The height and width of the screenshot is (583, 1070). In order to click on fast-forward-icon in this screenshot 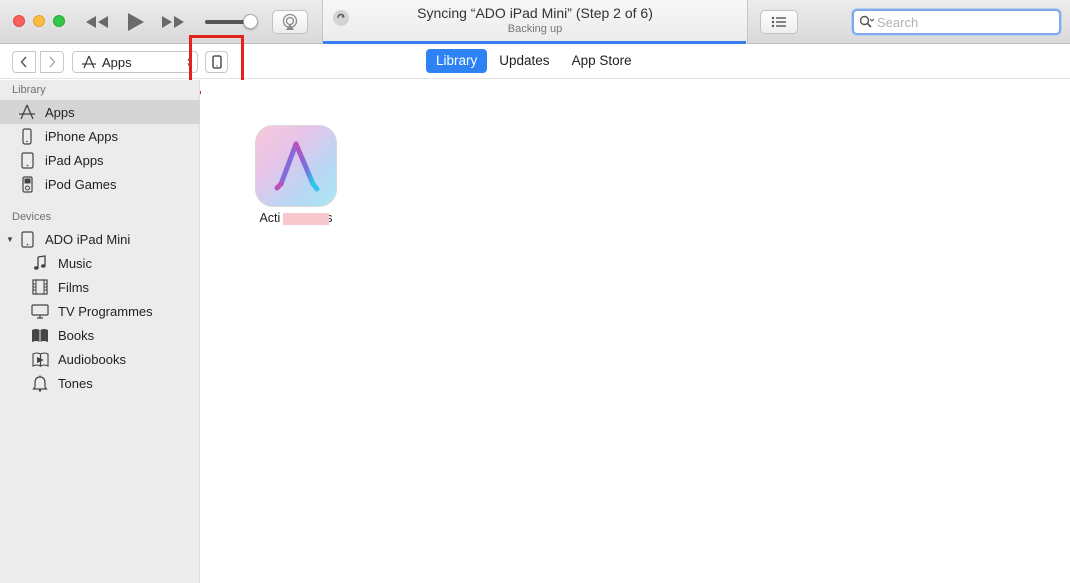, I will do `click(173, 22)`.